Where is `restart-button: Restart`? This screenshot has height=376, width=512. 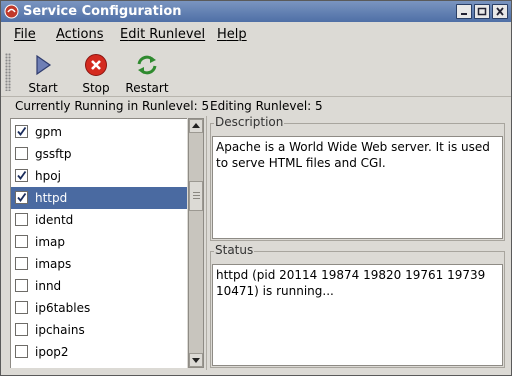
restart-button: Restart is located at coordinates (147, 73).